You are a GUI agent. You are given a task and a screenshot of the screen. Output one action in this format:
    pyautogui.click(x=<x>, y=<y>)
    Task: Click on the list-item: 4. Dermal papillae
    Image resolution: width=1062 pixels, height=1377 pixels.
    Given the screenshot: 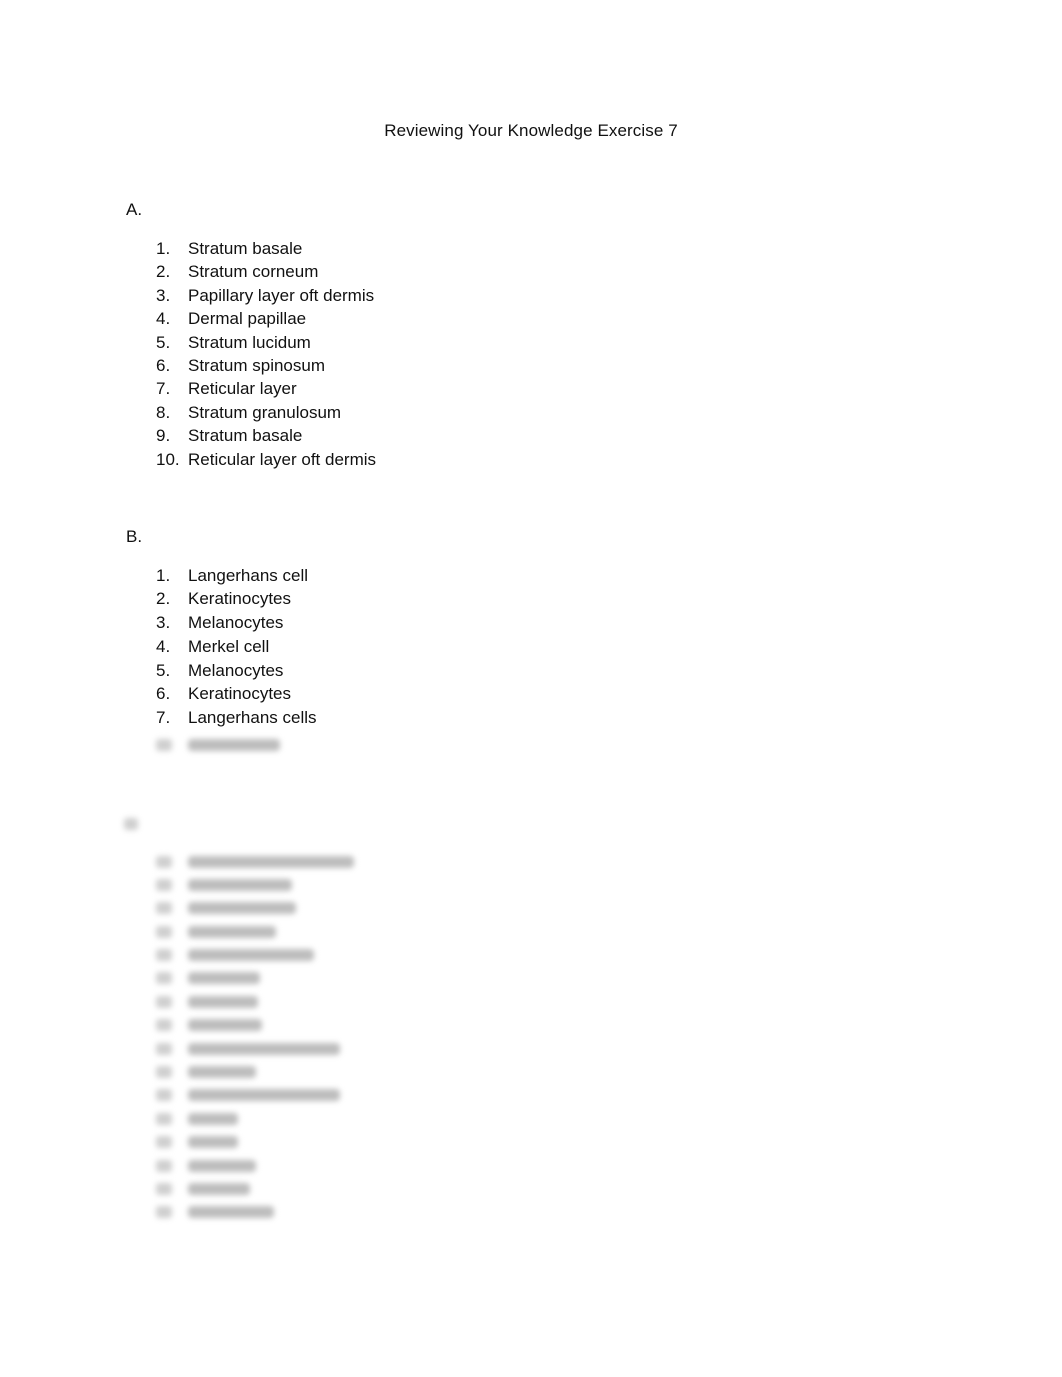 What is the action you would take?
    pyautogui.click(x=266, y=318)
    